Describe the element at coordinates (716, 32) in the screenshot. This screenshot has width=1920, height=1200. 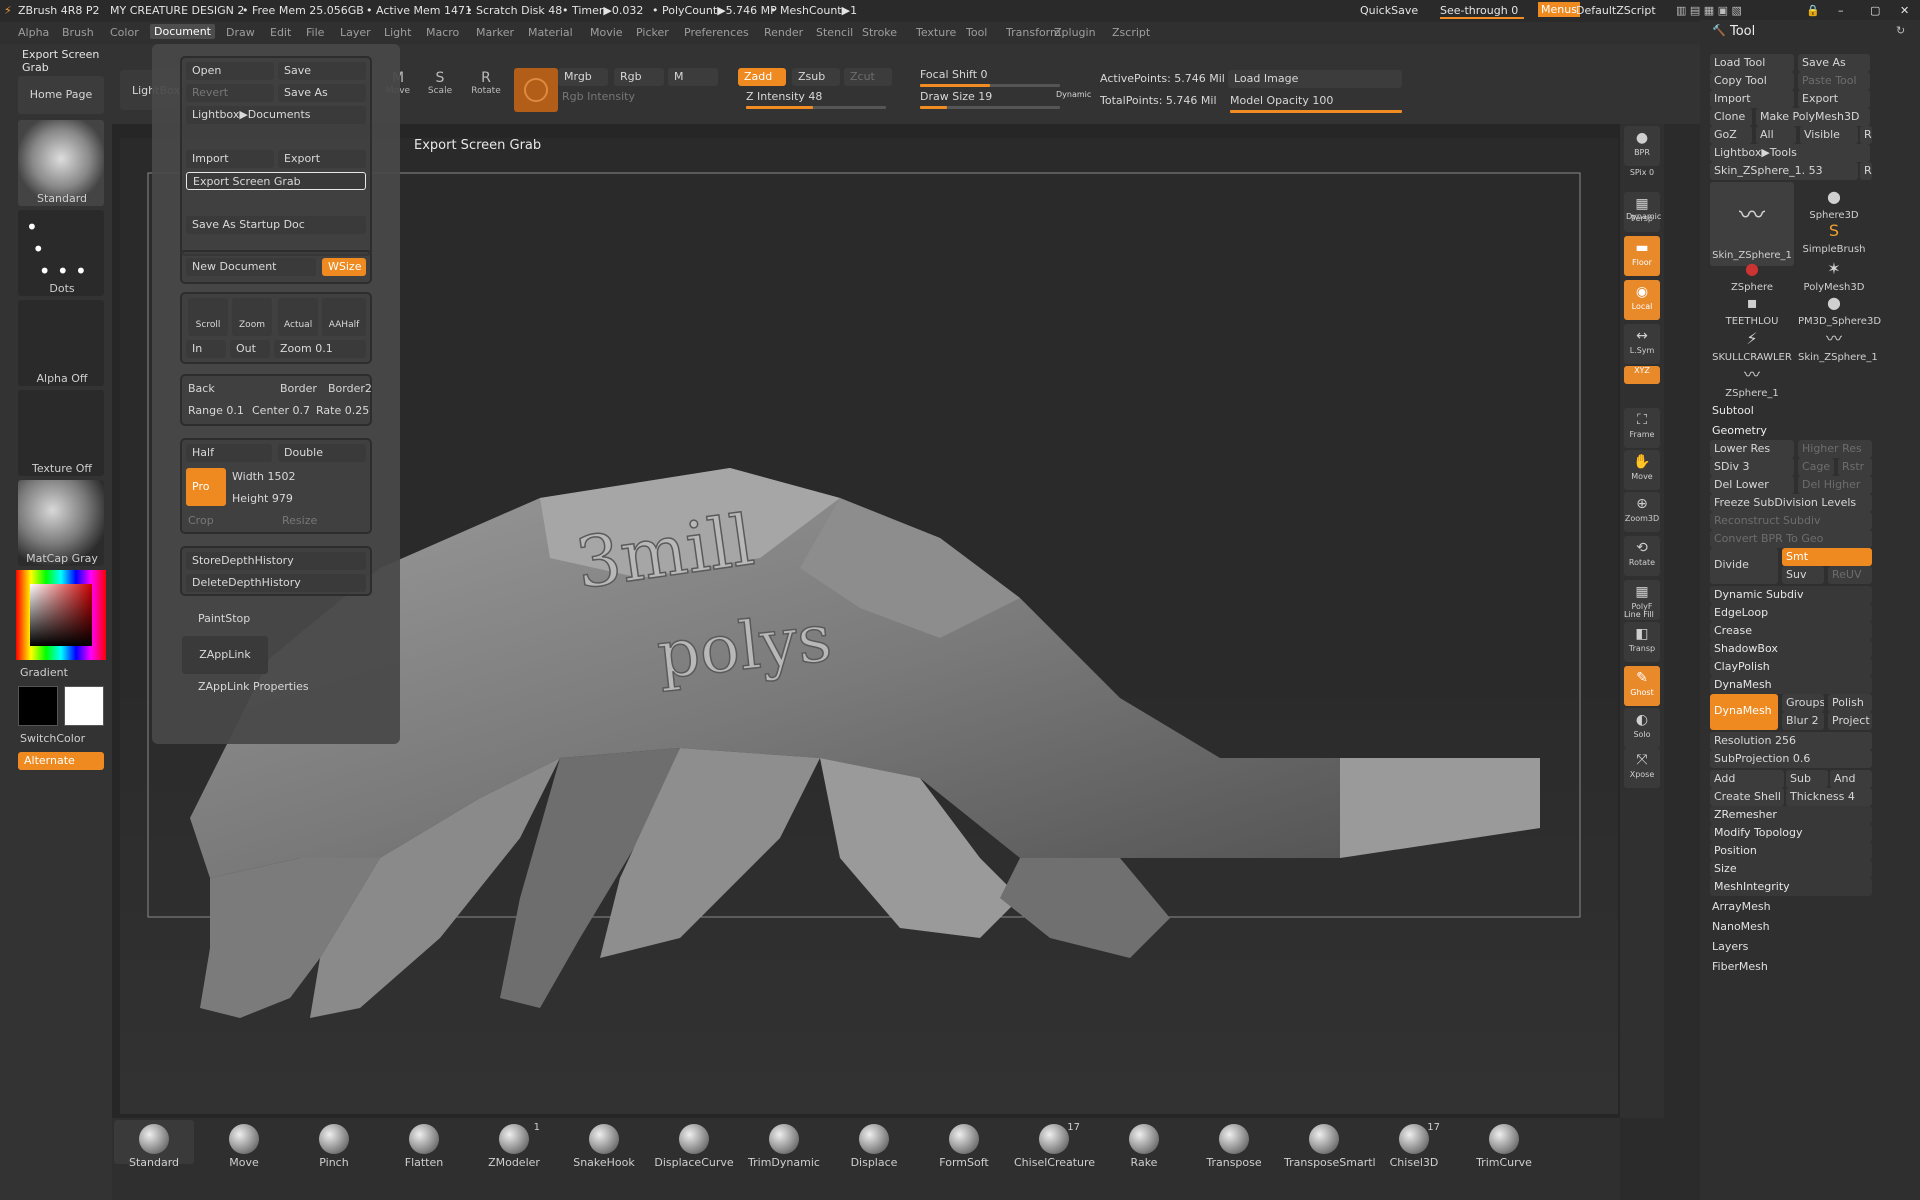
I see `menu-preferences: Preferences` at that location.